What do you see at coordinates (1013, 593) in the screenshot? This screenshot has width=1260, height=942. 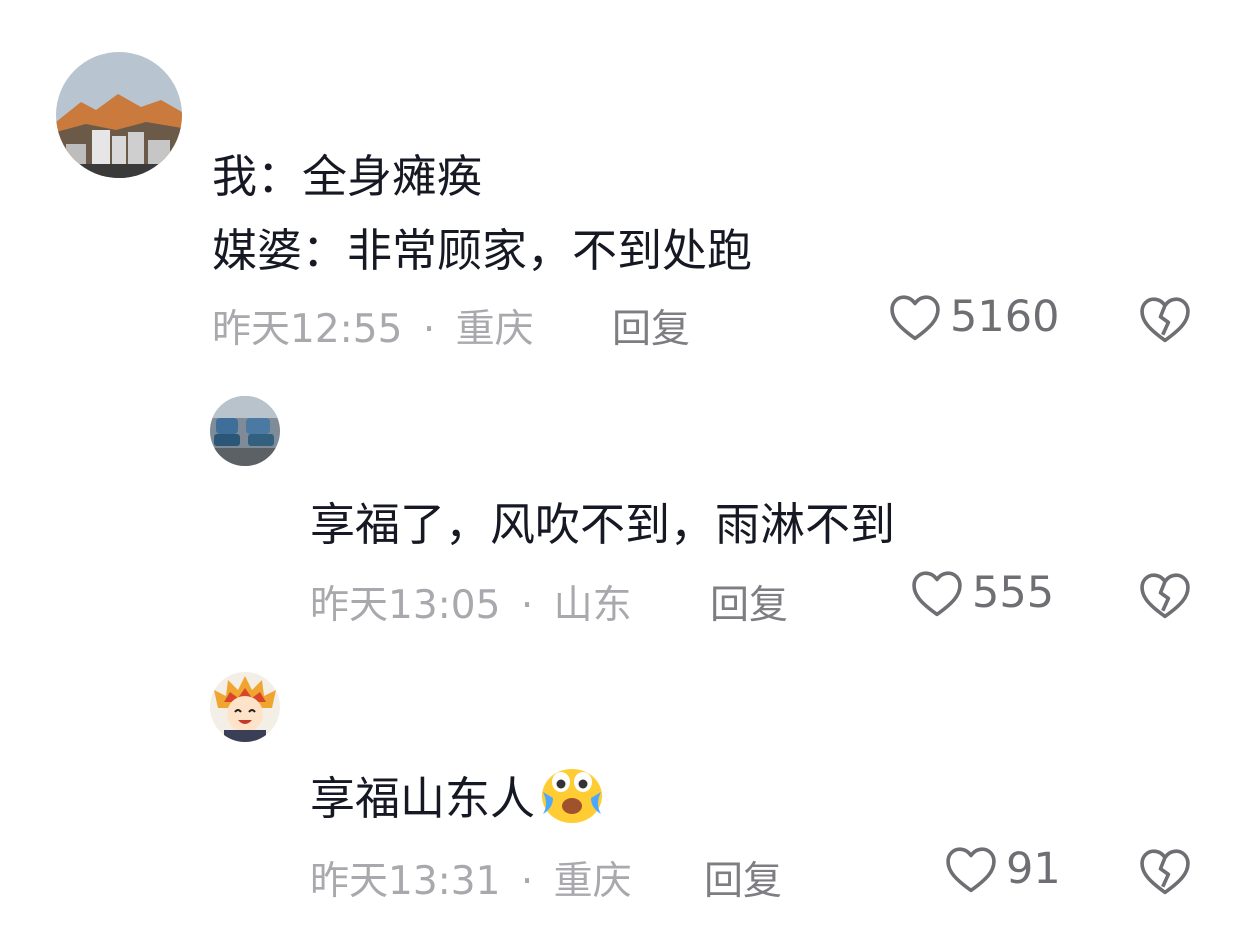 I see `like-count: 555` at bounding box center [1013, 593].